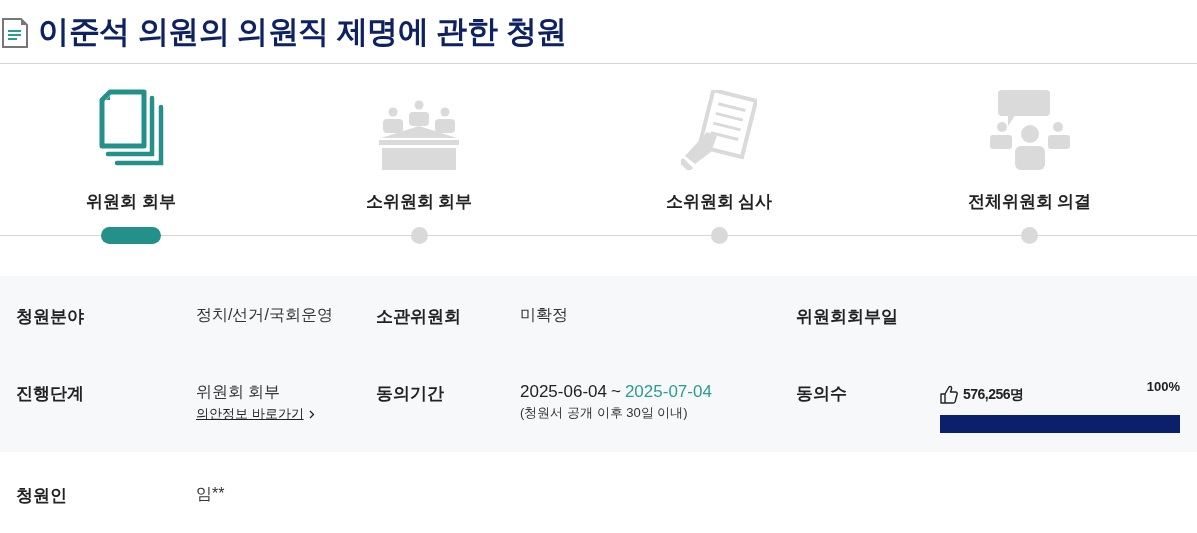  I want to click on agreement-count: 576,256명, so click(993, 394).